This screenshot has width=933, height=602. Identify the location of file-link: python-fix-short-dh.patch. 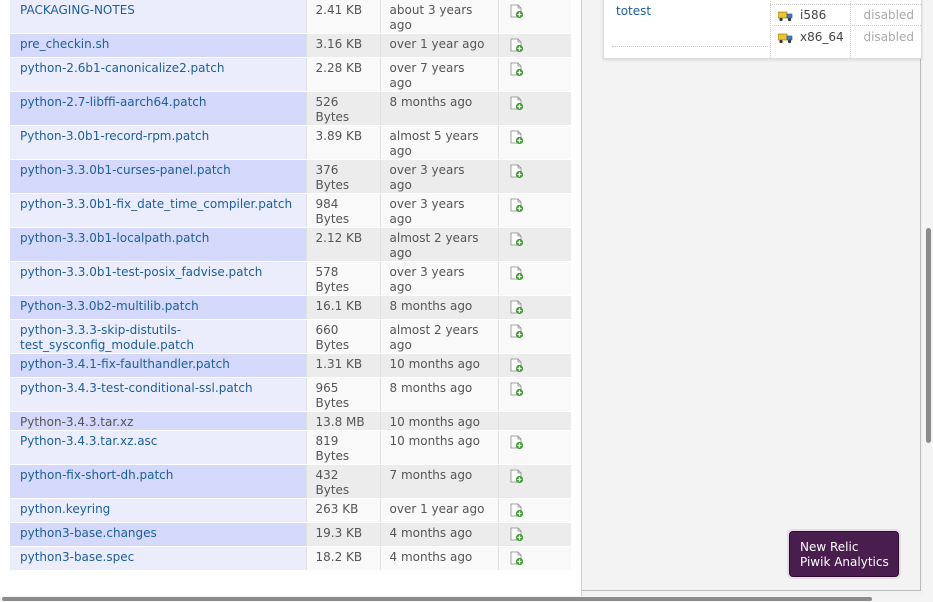
(96, 475).